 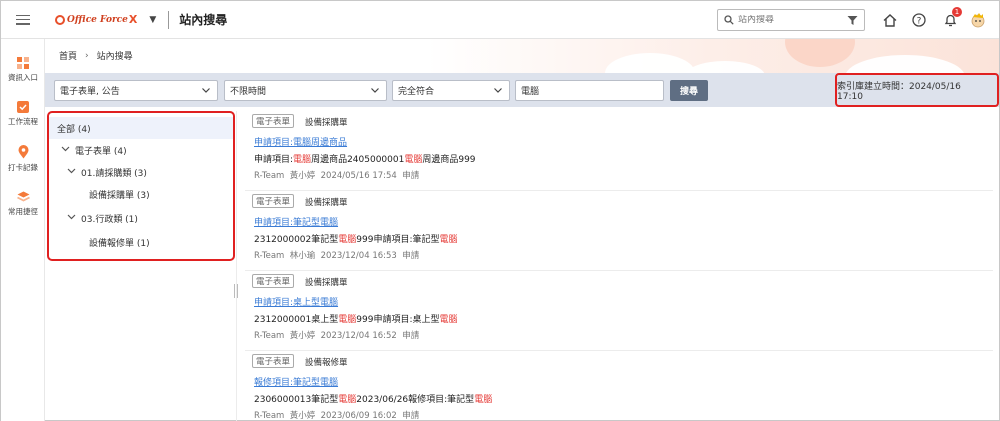 I want to click on rail-item-label: 打卡記錄, so click(x=23, y=167).